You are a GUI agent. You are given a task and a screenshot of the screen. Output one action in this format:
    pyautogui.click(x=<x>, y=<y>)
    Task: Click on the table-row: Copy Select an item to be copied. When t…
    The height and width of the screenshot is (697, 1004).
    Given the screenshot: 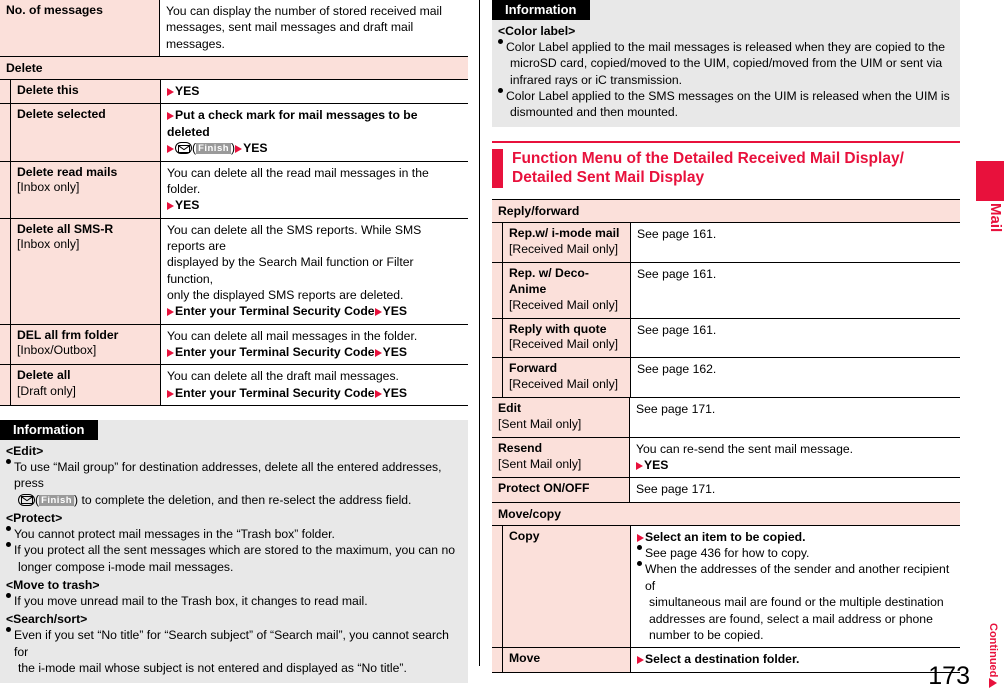 What is the action you would take?
    pyautogui.click(x=726, y=586)
    